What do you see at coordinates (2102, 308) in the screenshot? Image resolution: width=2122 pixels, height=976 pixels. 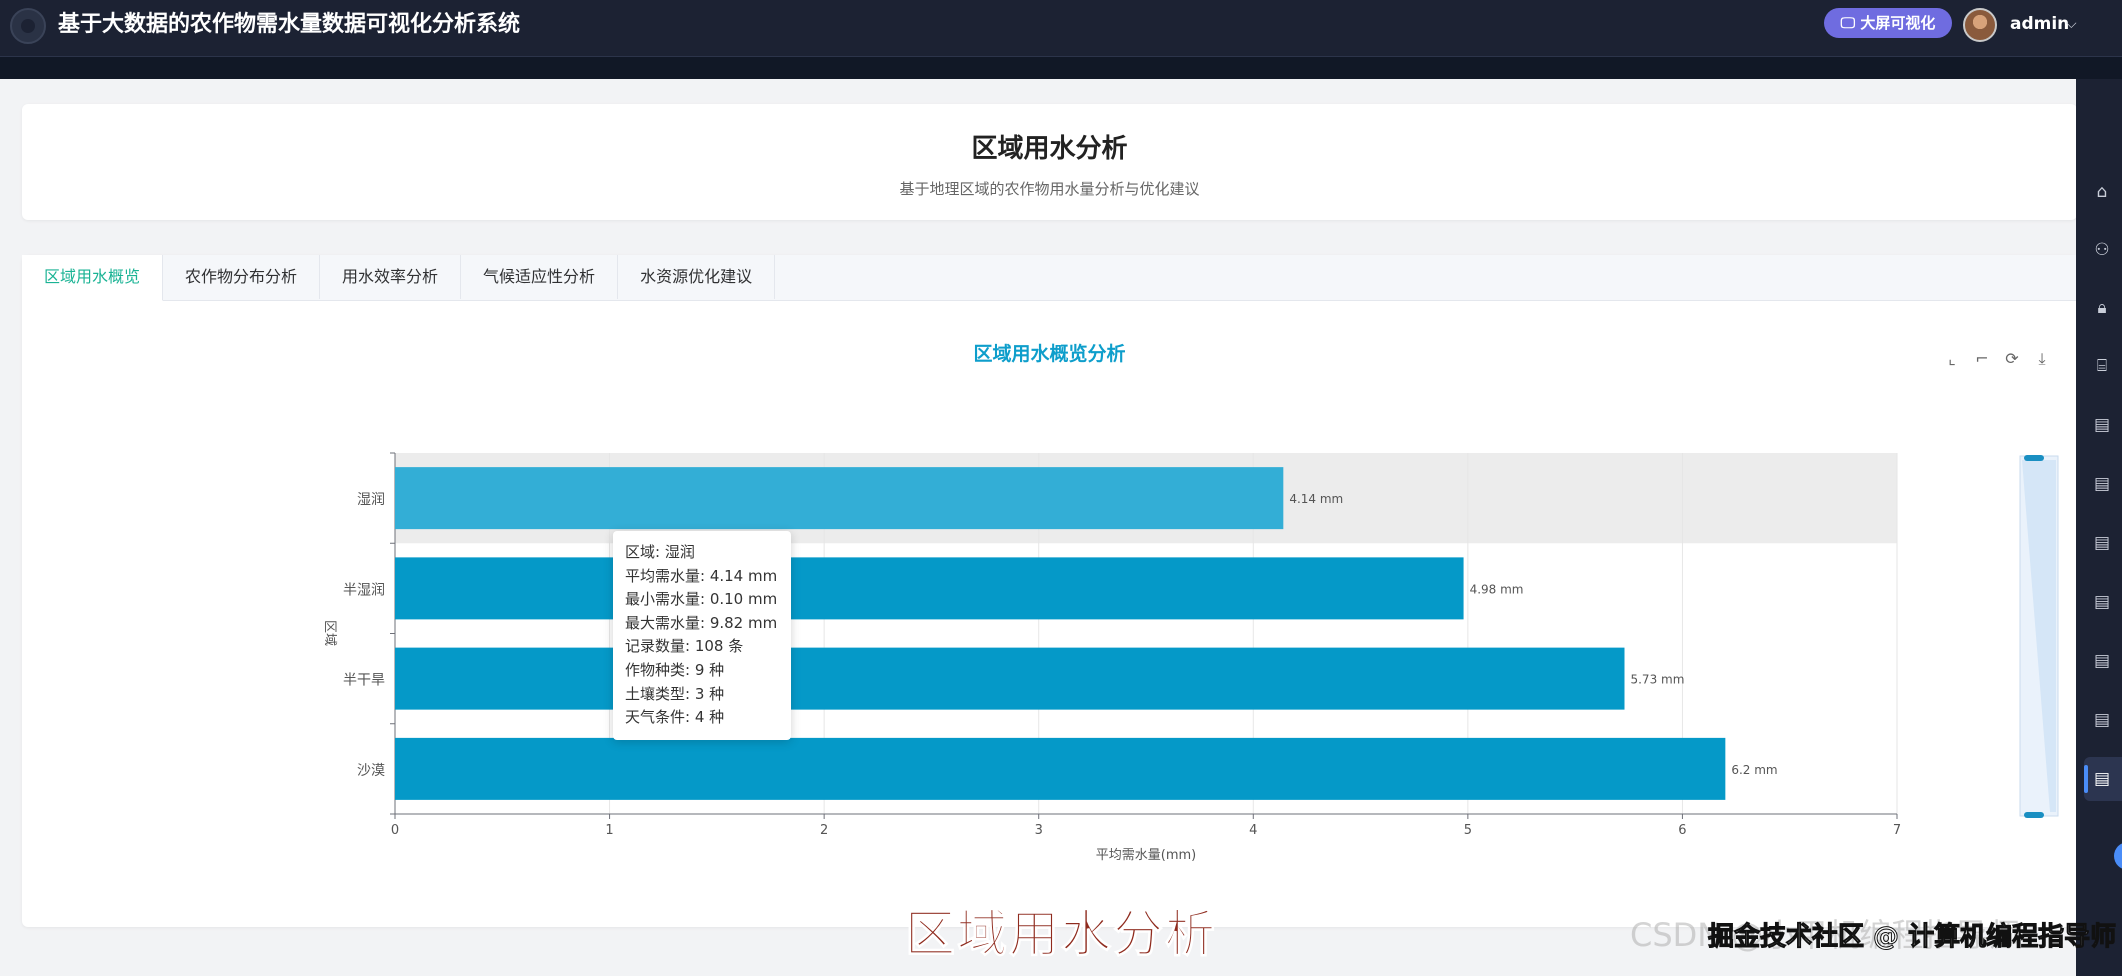 I see `lock-icon: 🔒︎` at bounding box center [2102, 308].